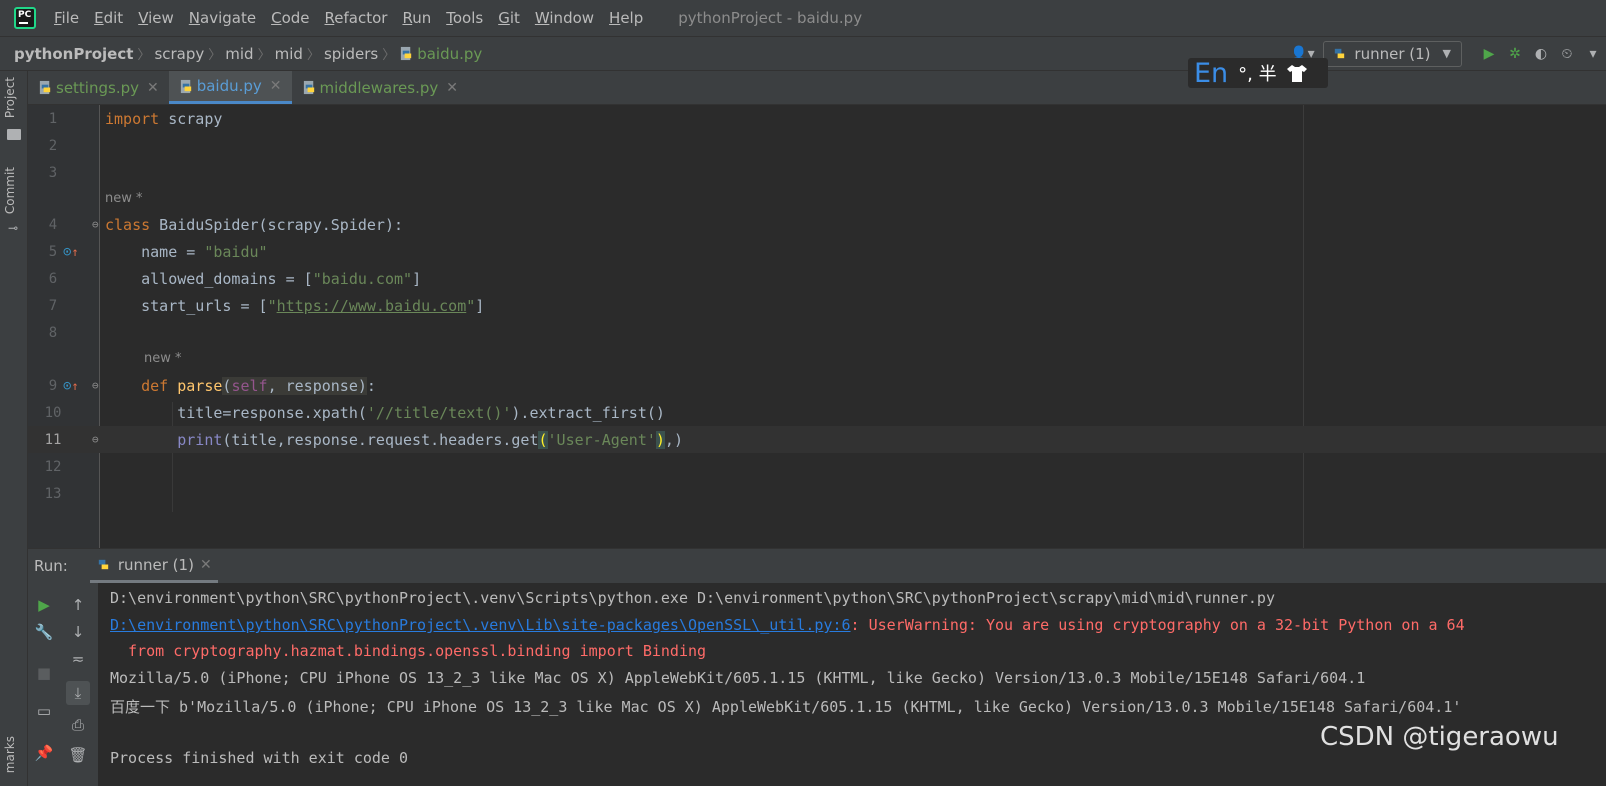 The height and width of the screenshot is (786, 1606). Describe the element at coordinates (78, 693) in the screenshot. I see `scroll-to-end-icon: ⤓` at that location.